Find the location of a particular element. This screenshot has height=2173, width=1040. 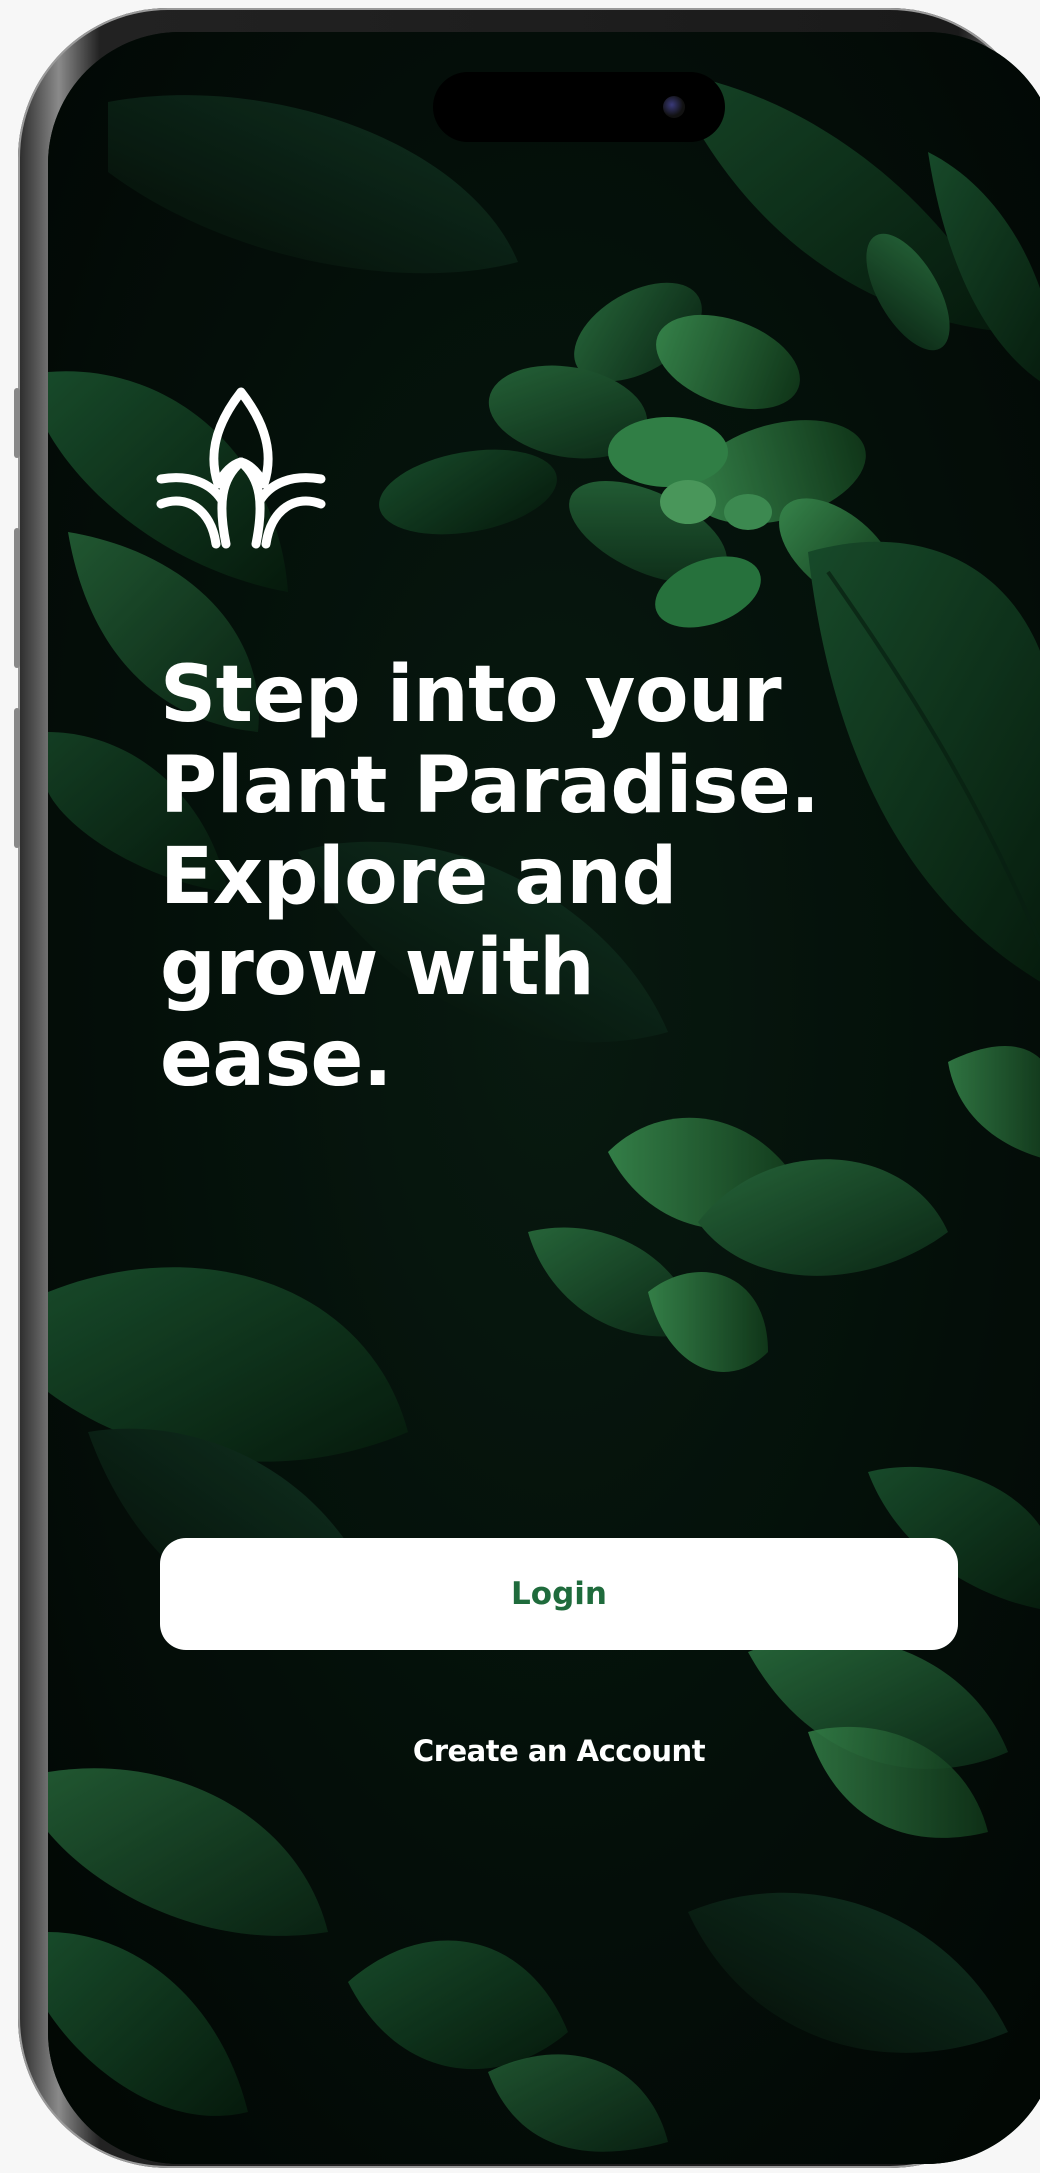

dynamic-island is located at coordinates (579, 107).